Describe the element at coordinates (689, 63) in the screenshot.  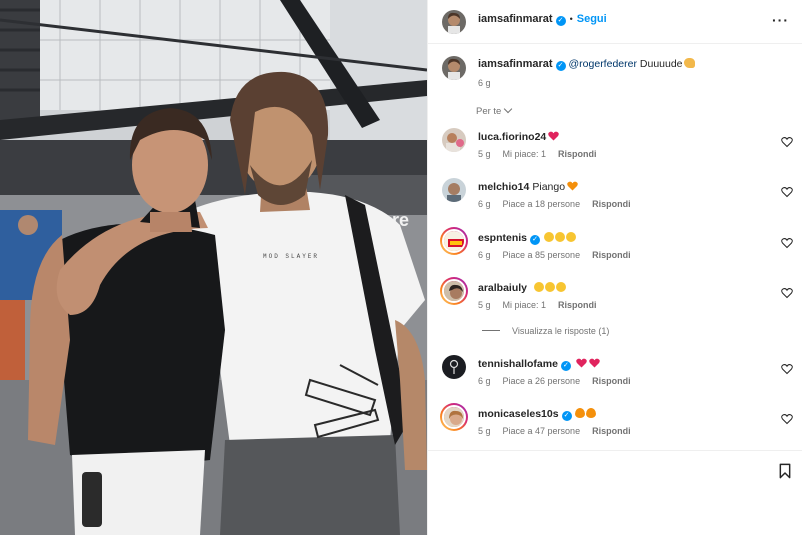
I see `flexed-biceps-icon` at that location.